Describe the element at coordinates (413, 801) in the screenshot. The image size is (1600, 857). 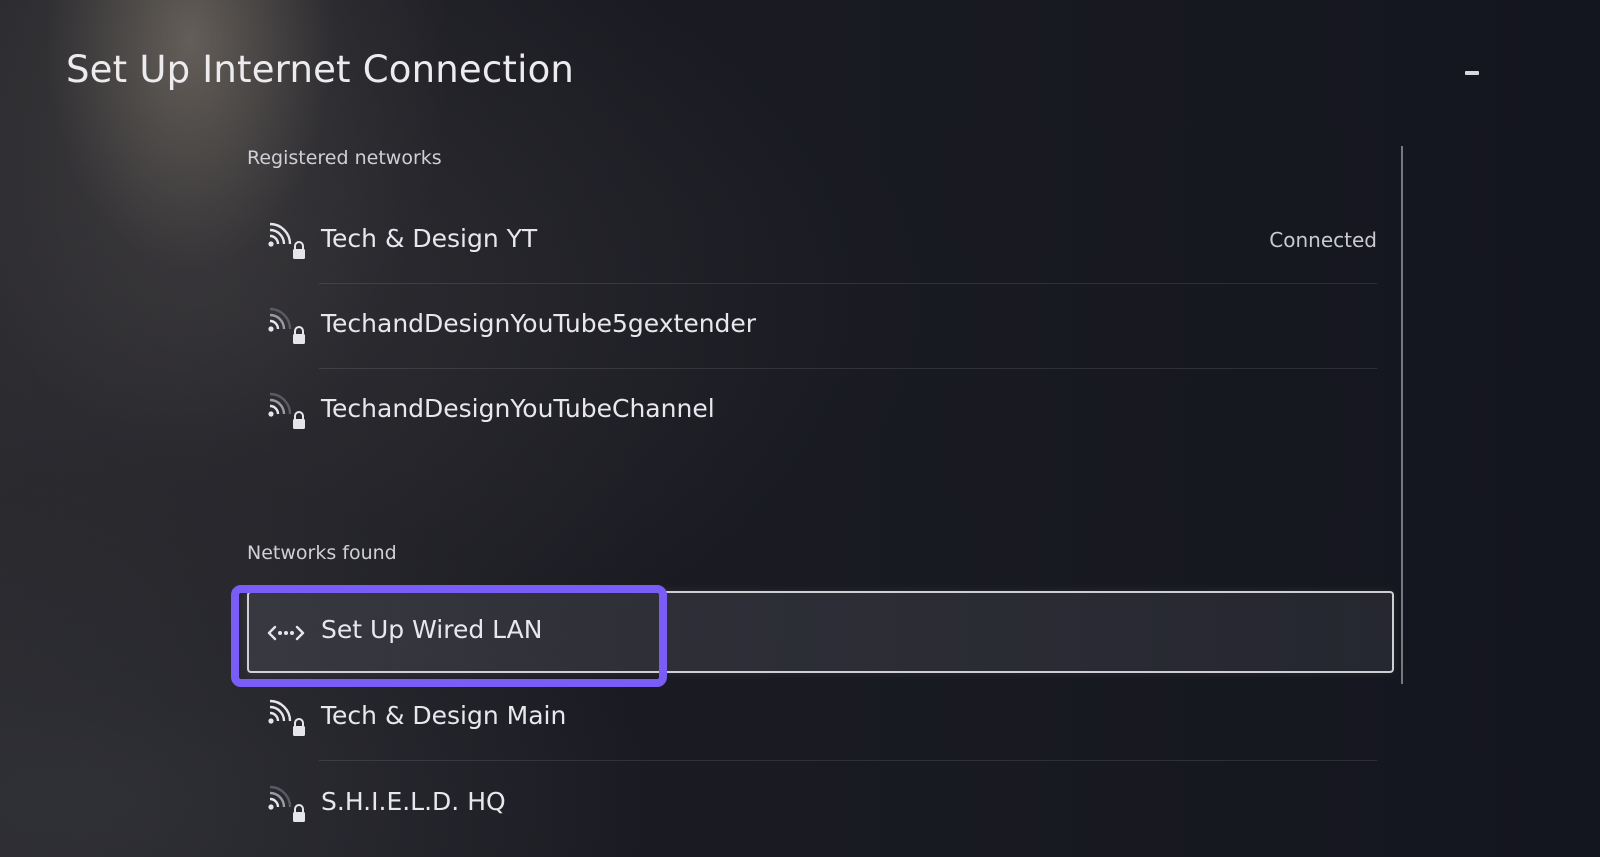
I see `network-name: S.H.I.E.L.D. HQ` at that location.